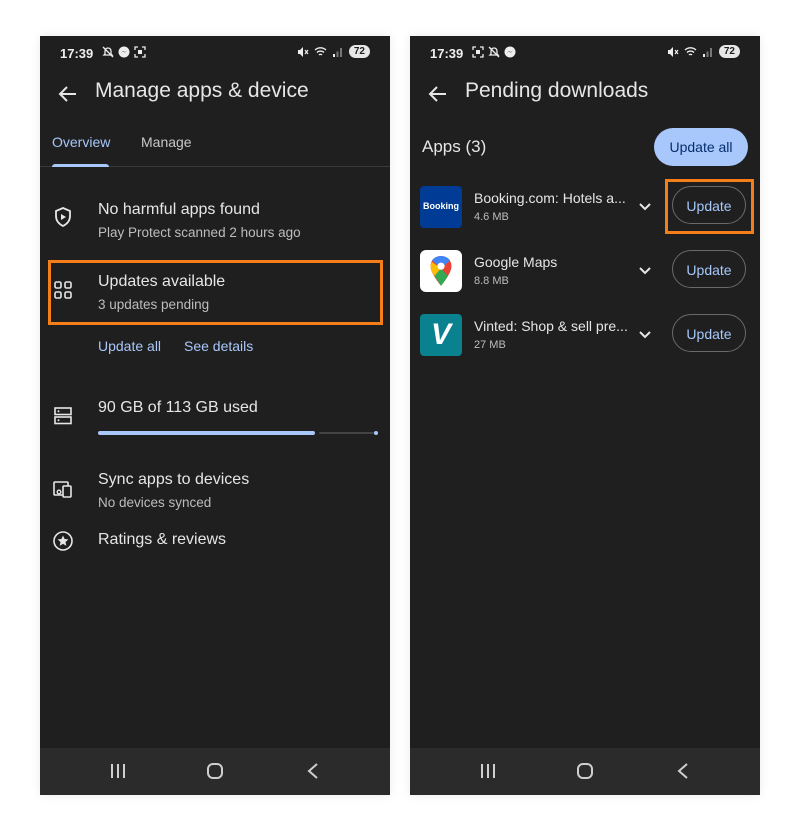 Image resolution: width=800 pixels, height=830 pixels. I want to click on google-maps-app-icon, so click(441, 271).